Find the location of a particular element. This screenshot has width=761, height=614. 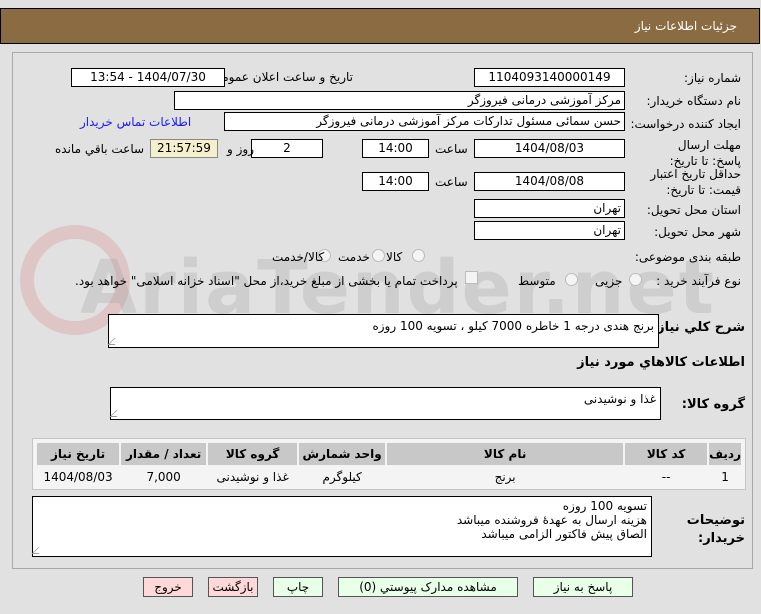

announce-label: تاریخ و ساعت اعلان عمومی: is located at coordinates (280, 77).